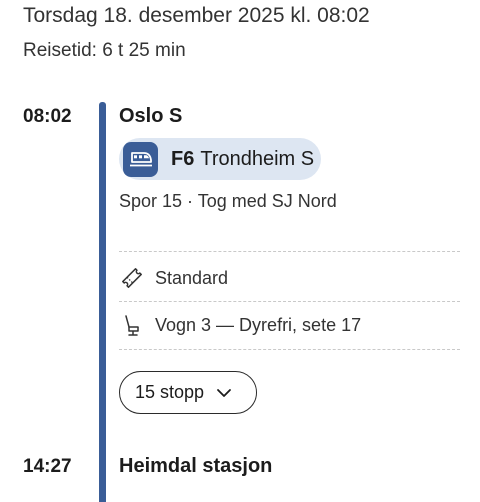 The image size is (480, 502). Describe the element at coordinates (192, 277) in the screenshot. I see `ticket-class-label: Standard` at that location.